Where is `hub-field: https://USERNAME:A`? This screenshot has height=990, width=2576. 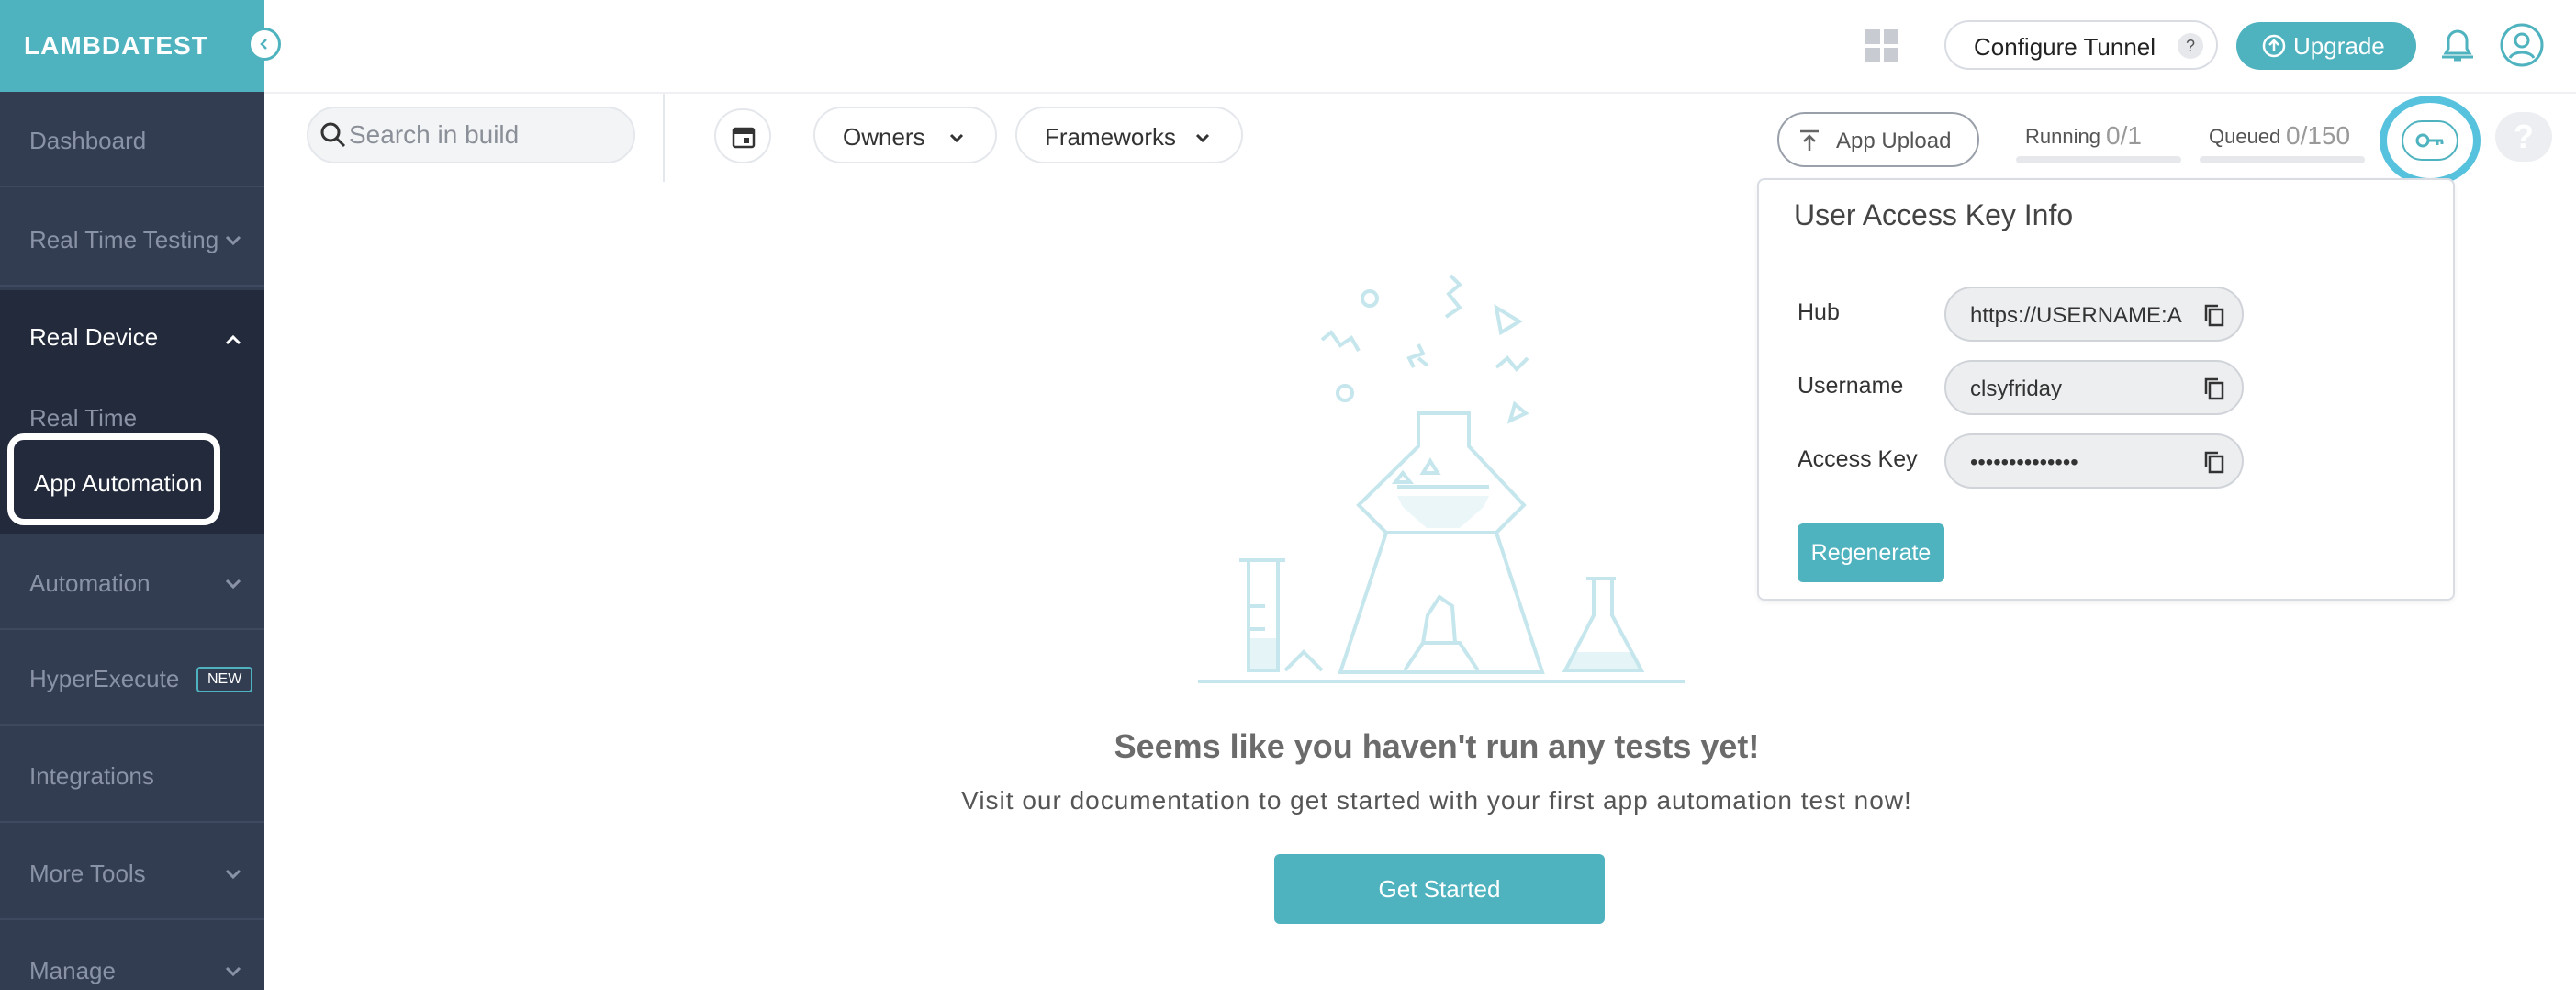
hub-field: https://USERNAME:A is located at coordinates (2094, 314).